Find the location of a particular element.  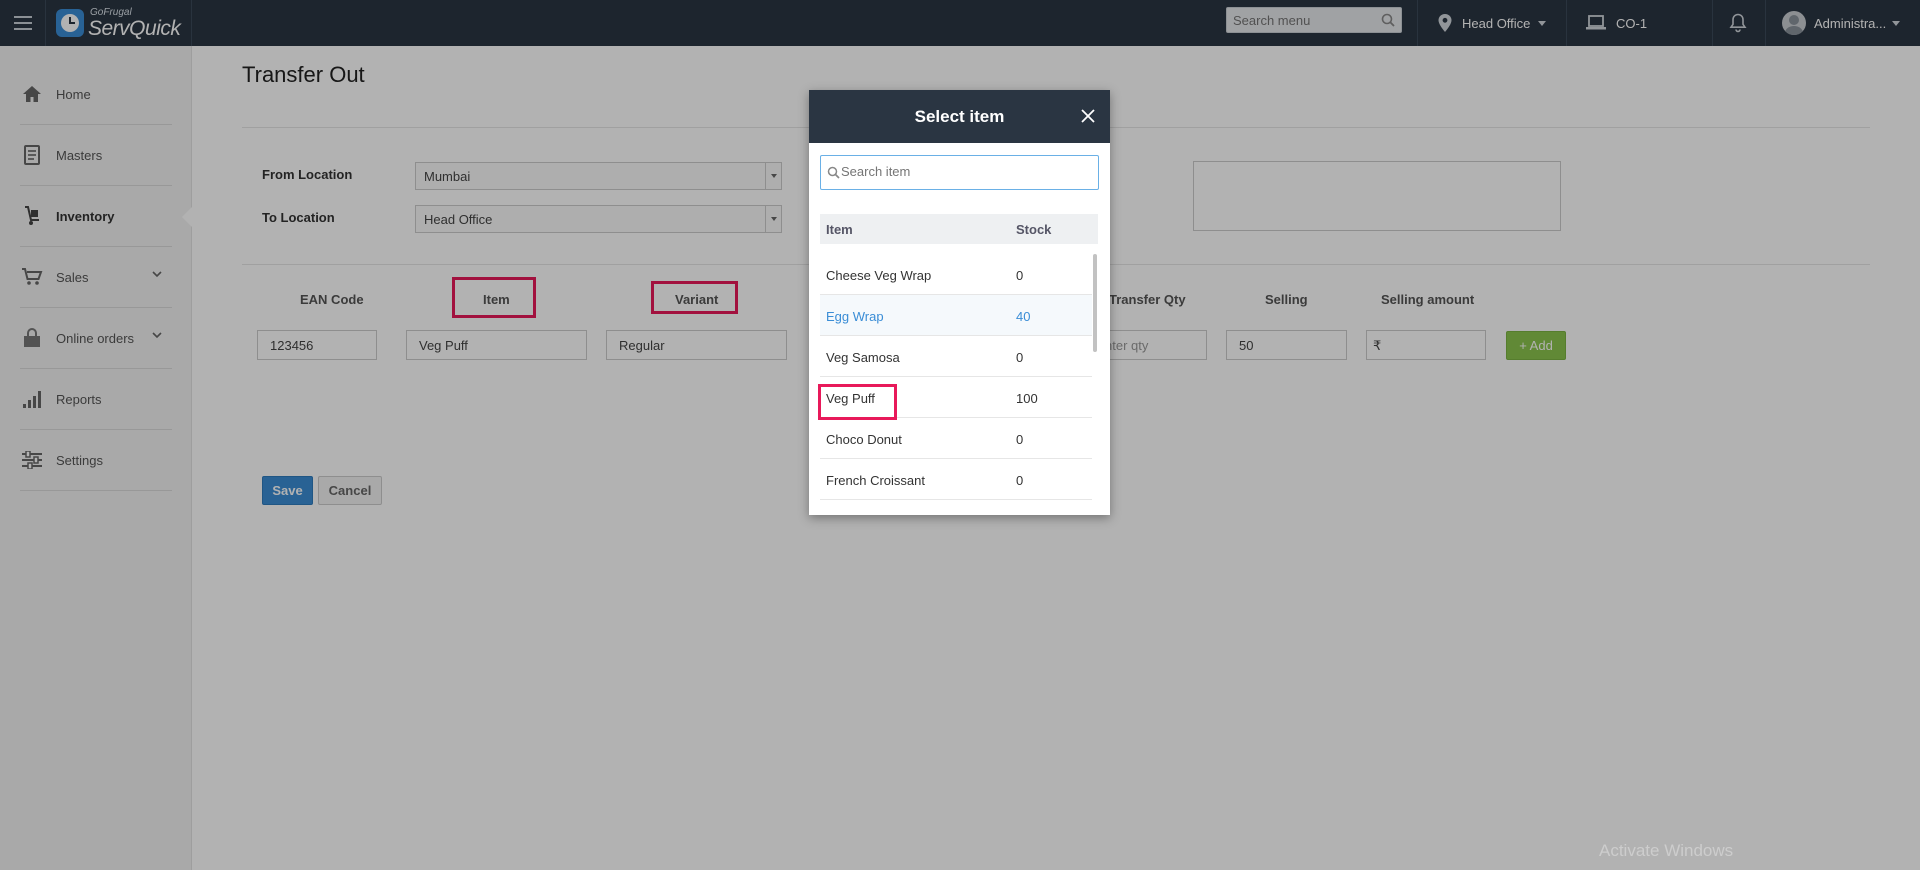

item-search is located at coordinates (959, 172).